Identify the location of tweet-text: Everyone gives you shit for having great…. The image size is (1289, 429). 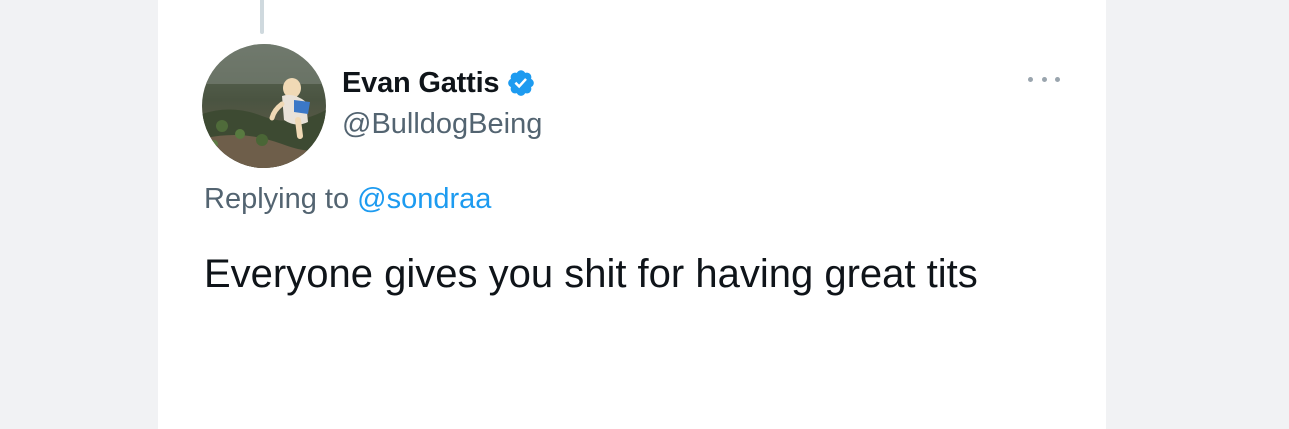
(591, 274).